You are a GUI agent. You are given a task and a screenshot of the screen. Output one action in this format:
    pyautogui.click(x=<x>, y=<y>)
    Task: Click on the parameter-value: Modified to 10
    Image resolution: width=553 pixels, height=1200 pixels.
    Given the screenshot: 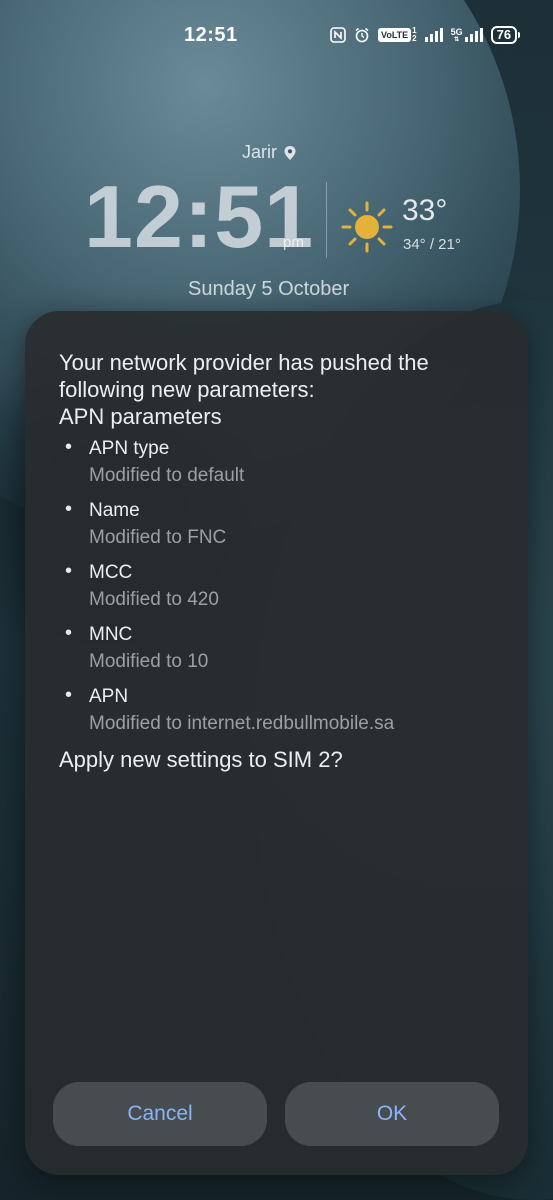 What is the action you would take?
    pyautogui.click(x=149, y=661)
    